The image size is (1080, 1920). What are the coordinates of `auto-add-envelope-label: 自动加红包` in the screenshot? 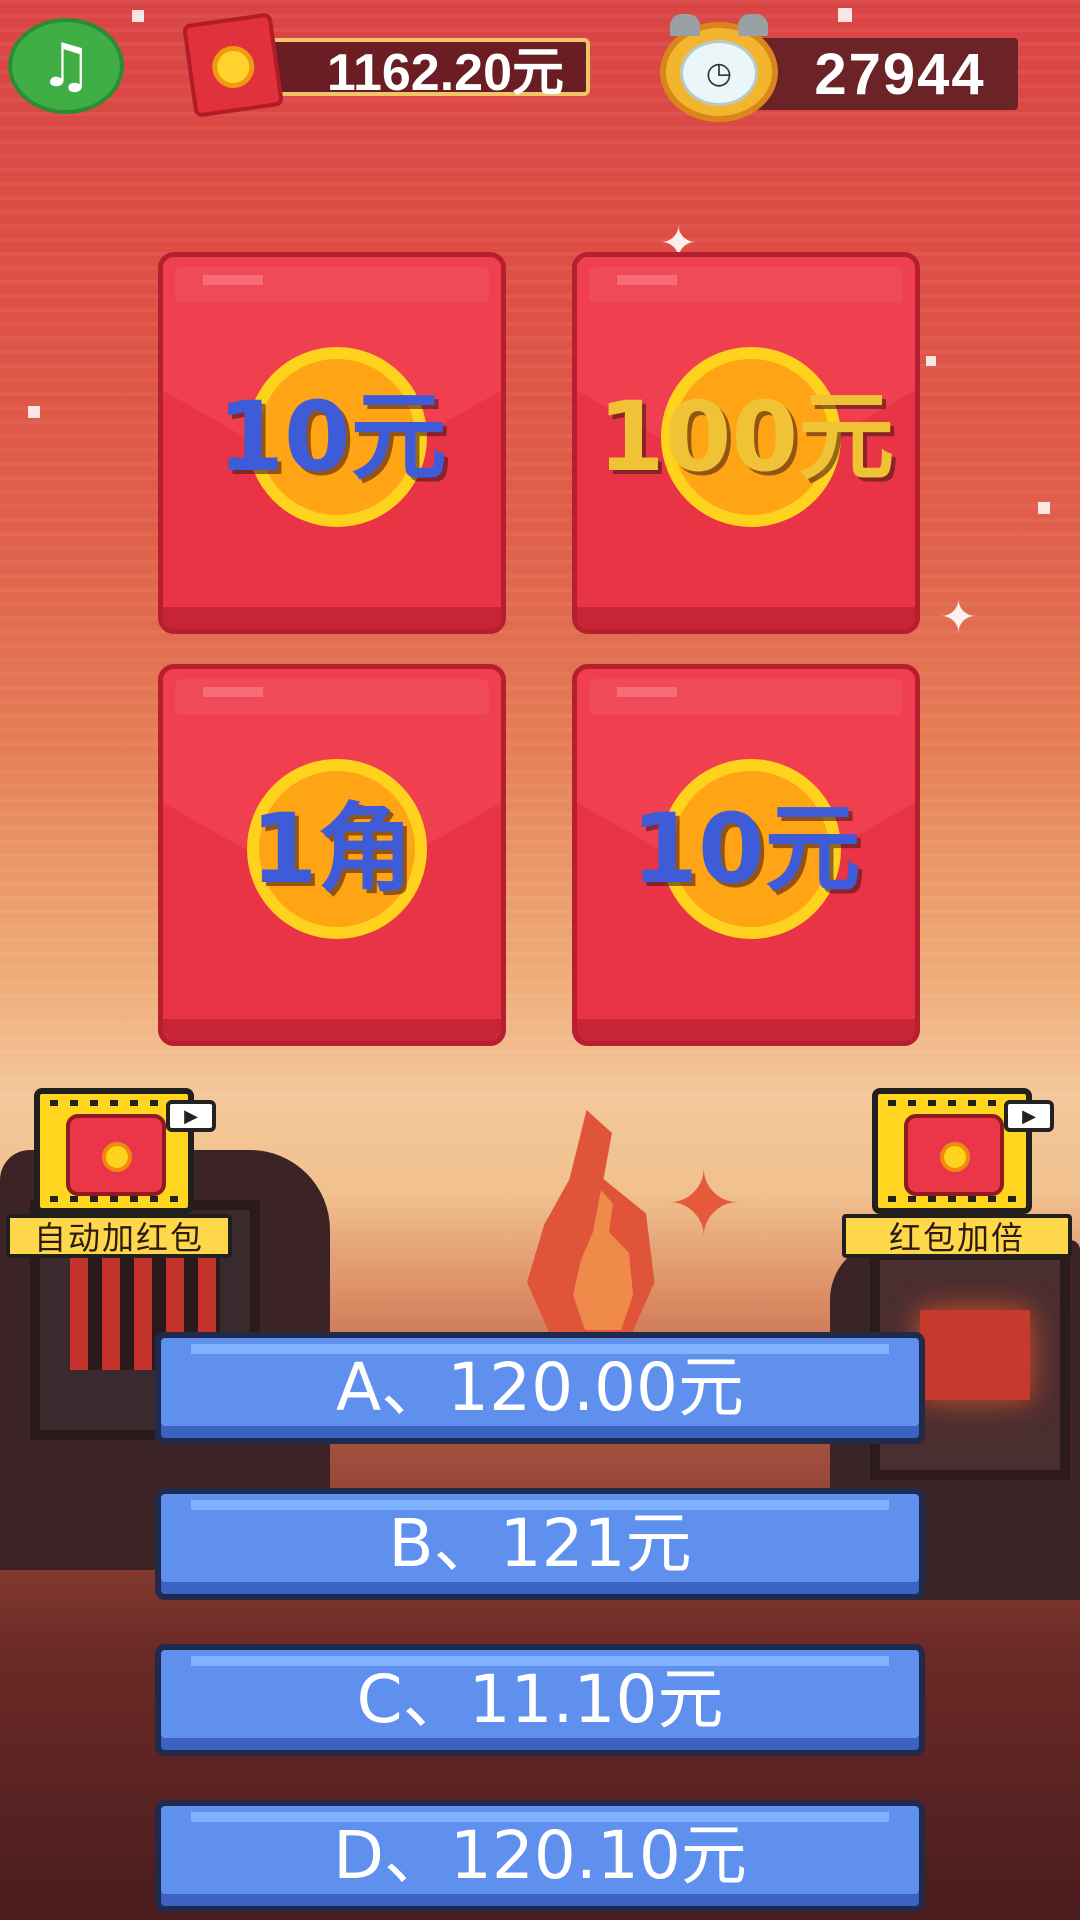 It's located at (119, 1236).